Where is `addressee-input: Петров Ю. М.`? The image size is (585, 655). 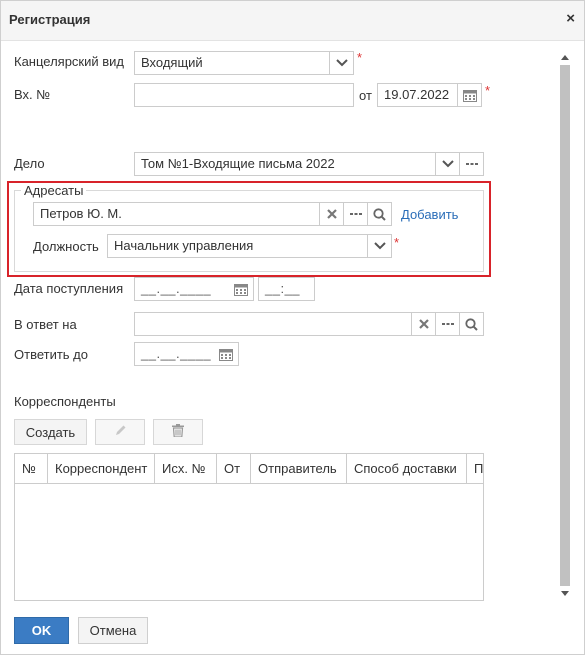
addressee-input: Петров Ю. М. is located at coordinates (212, 214).